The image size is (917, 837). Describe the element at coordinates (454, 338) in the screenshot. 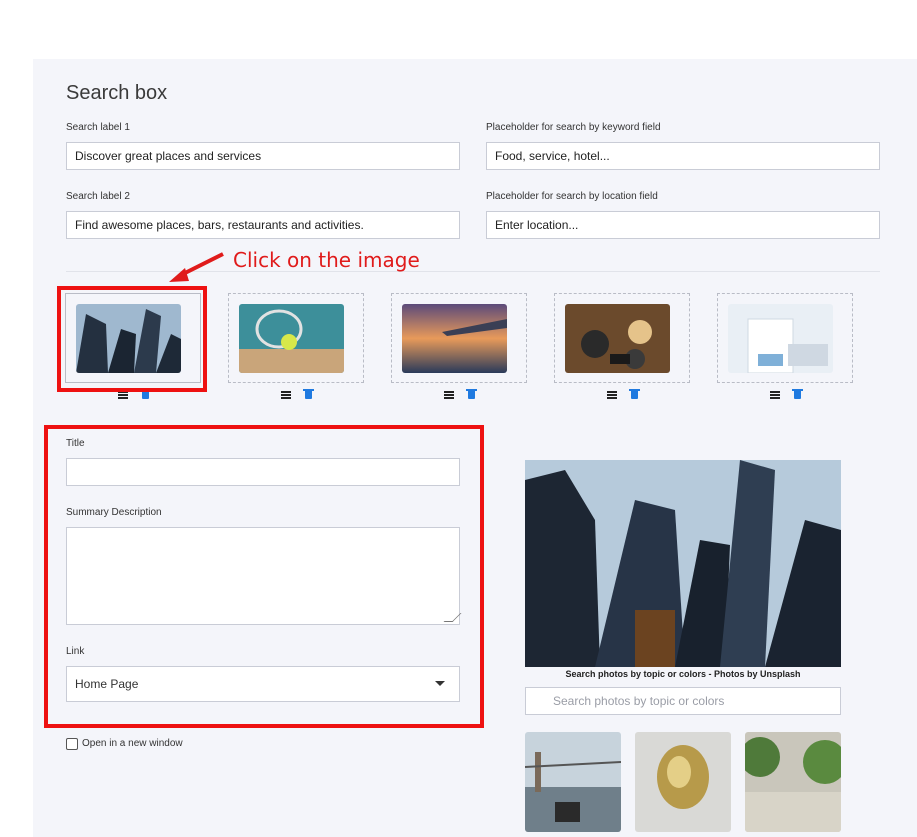

I see `airplane-wing-image-icon` at that location.